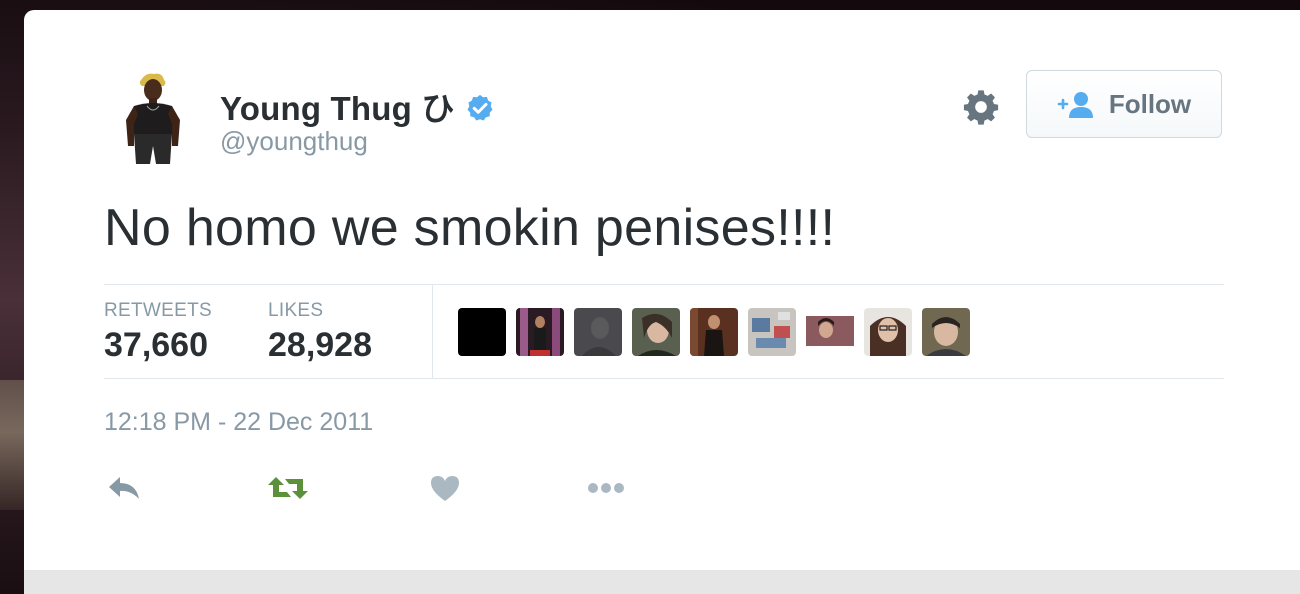 This screenshot has height=594, width=1300. I want to click on retweets-stat: RETWEETS 37,660, so click(158, 332).